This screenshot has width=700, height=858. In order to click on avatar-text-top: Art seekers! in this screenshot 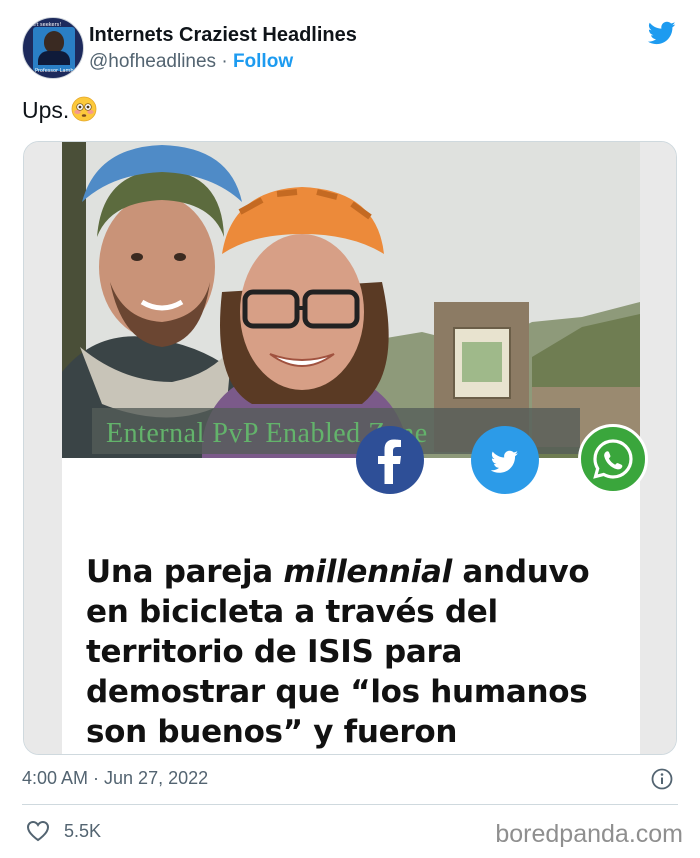, I will do `click(46, 25)`.